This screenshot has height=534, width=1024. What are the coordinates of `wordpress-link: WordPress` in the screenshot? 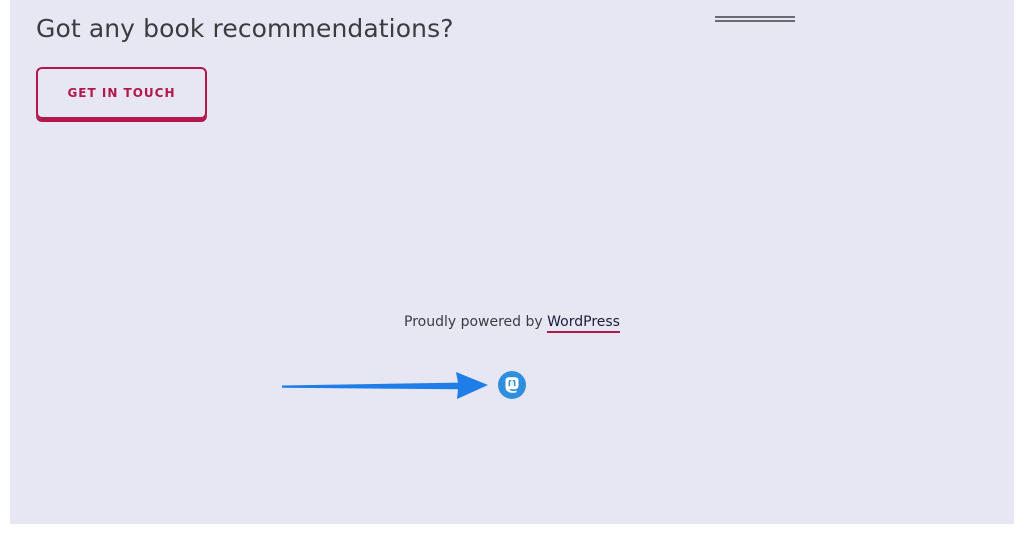 It's located at (583, 323).